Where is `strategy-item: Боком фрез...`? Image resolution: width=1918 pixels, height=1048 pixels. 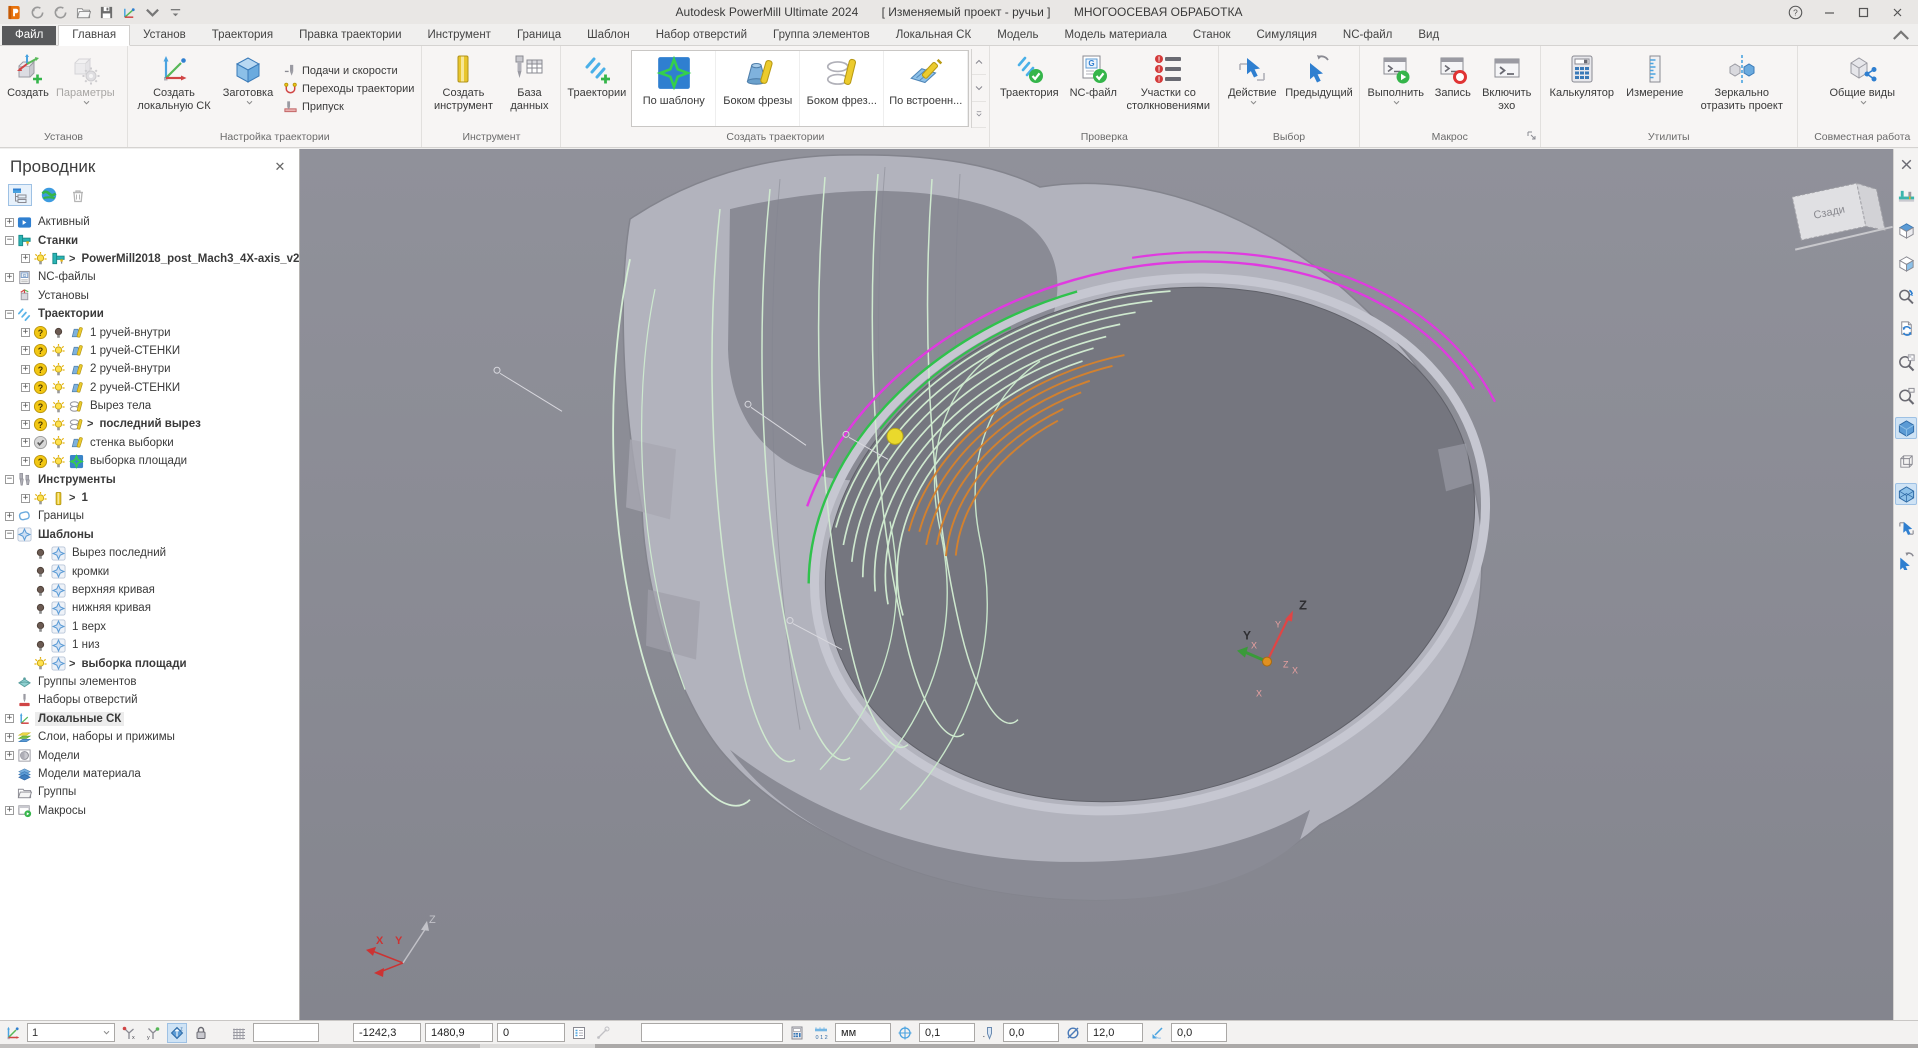 strategy-item: Боком фрез... is located at coordinates (842, 88).